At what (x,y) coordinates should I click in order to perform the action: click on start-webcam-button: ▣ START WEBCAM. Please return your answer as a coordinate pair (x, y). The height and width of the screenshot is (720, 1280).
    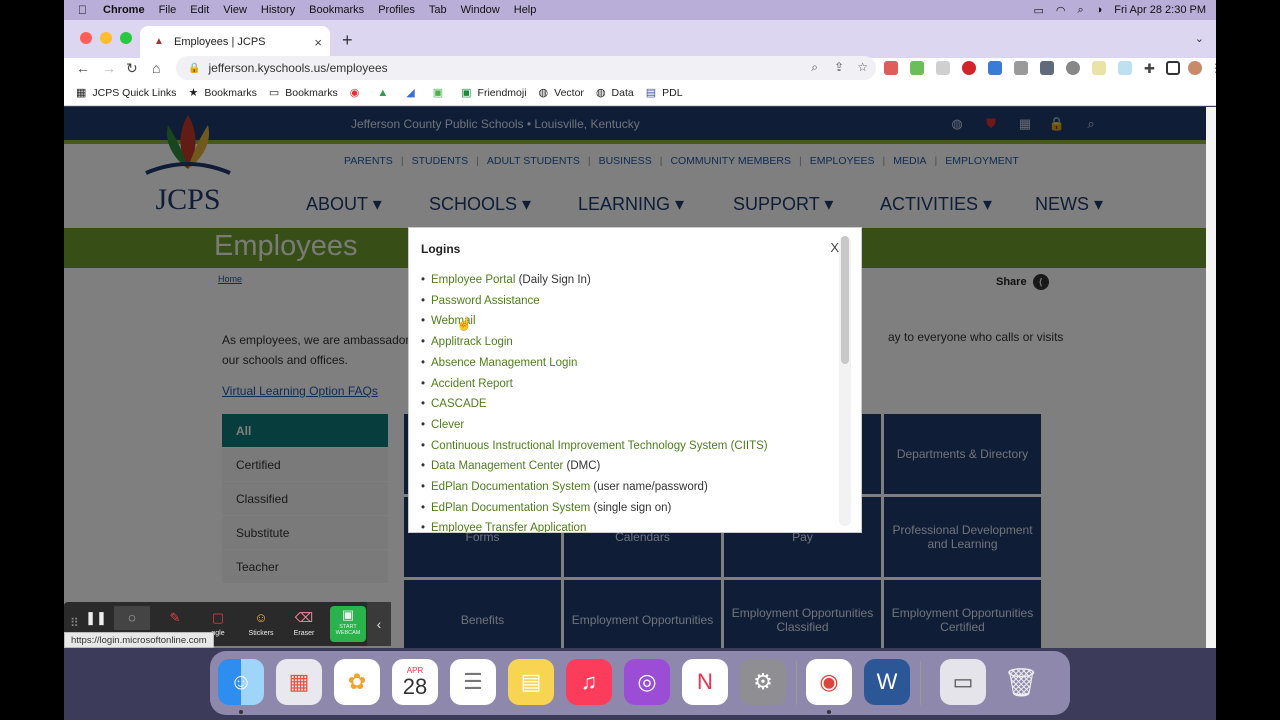
    Looking at the image, I should click on (348, 624).